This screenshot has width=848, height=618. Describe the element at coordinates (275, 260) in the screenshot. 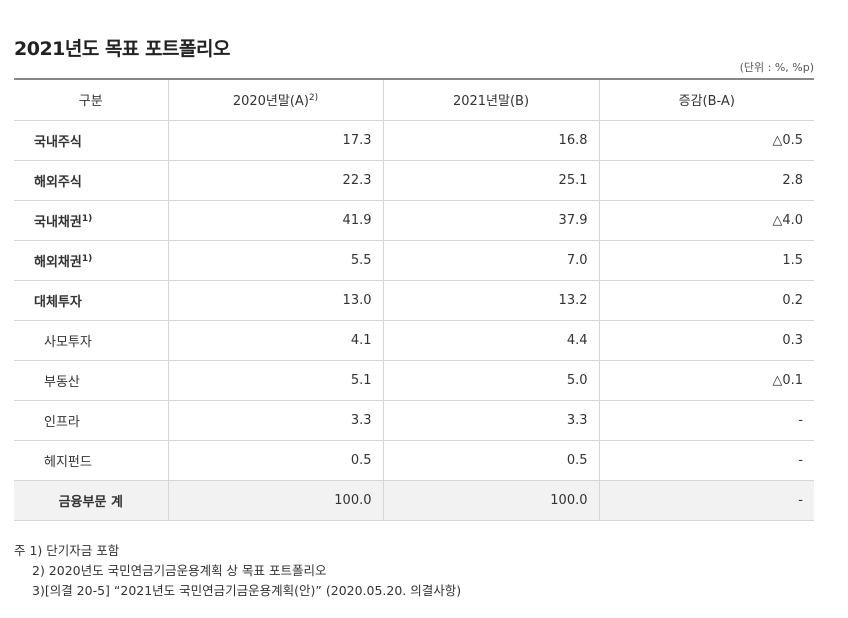

I see `cell-2020: 5.5` at that location.